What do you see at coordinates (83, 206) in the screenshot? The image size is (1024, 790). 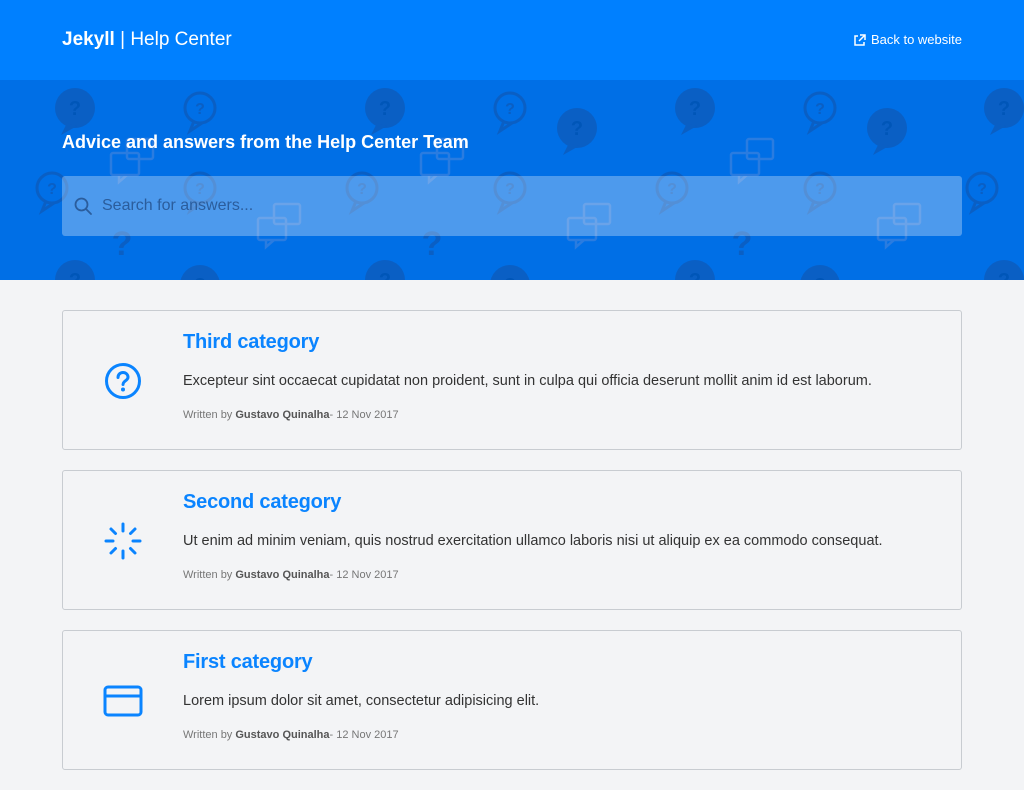 I see `search-icon` at bounding box center [83, 206].